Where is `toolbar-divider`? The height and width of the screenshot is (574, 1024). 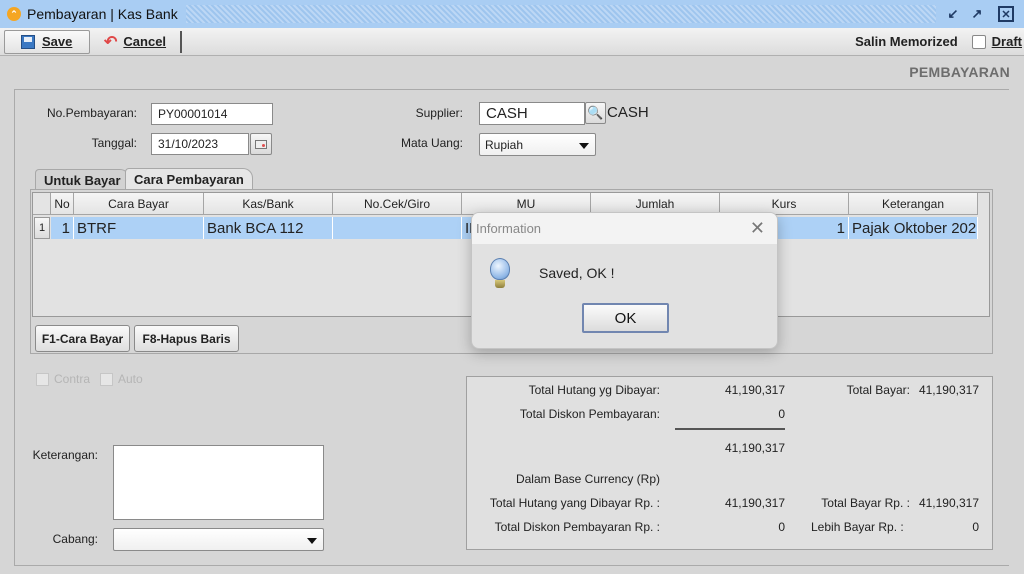 toolbar-divider is located at coordinates (181, 41).